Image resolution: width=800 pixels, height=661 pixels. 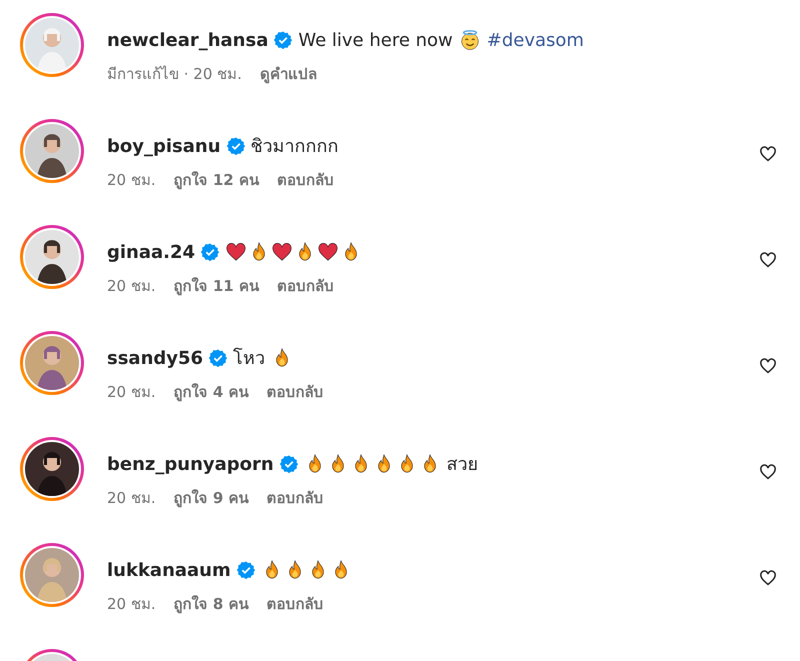 What do you see at coordinates (216, 286) in the screenshot?
I see `meta-link: ถูกใจ 11 คน` at bounding box center [216, 286].